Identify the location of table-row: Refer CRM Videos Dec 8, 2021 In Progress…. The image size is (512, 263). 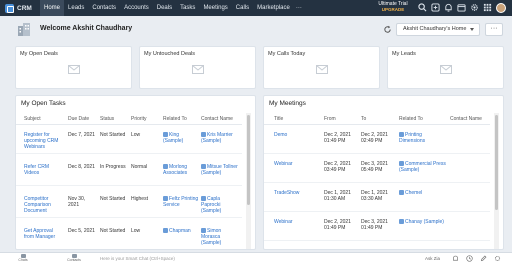
(129, 173).